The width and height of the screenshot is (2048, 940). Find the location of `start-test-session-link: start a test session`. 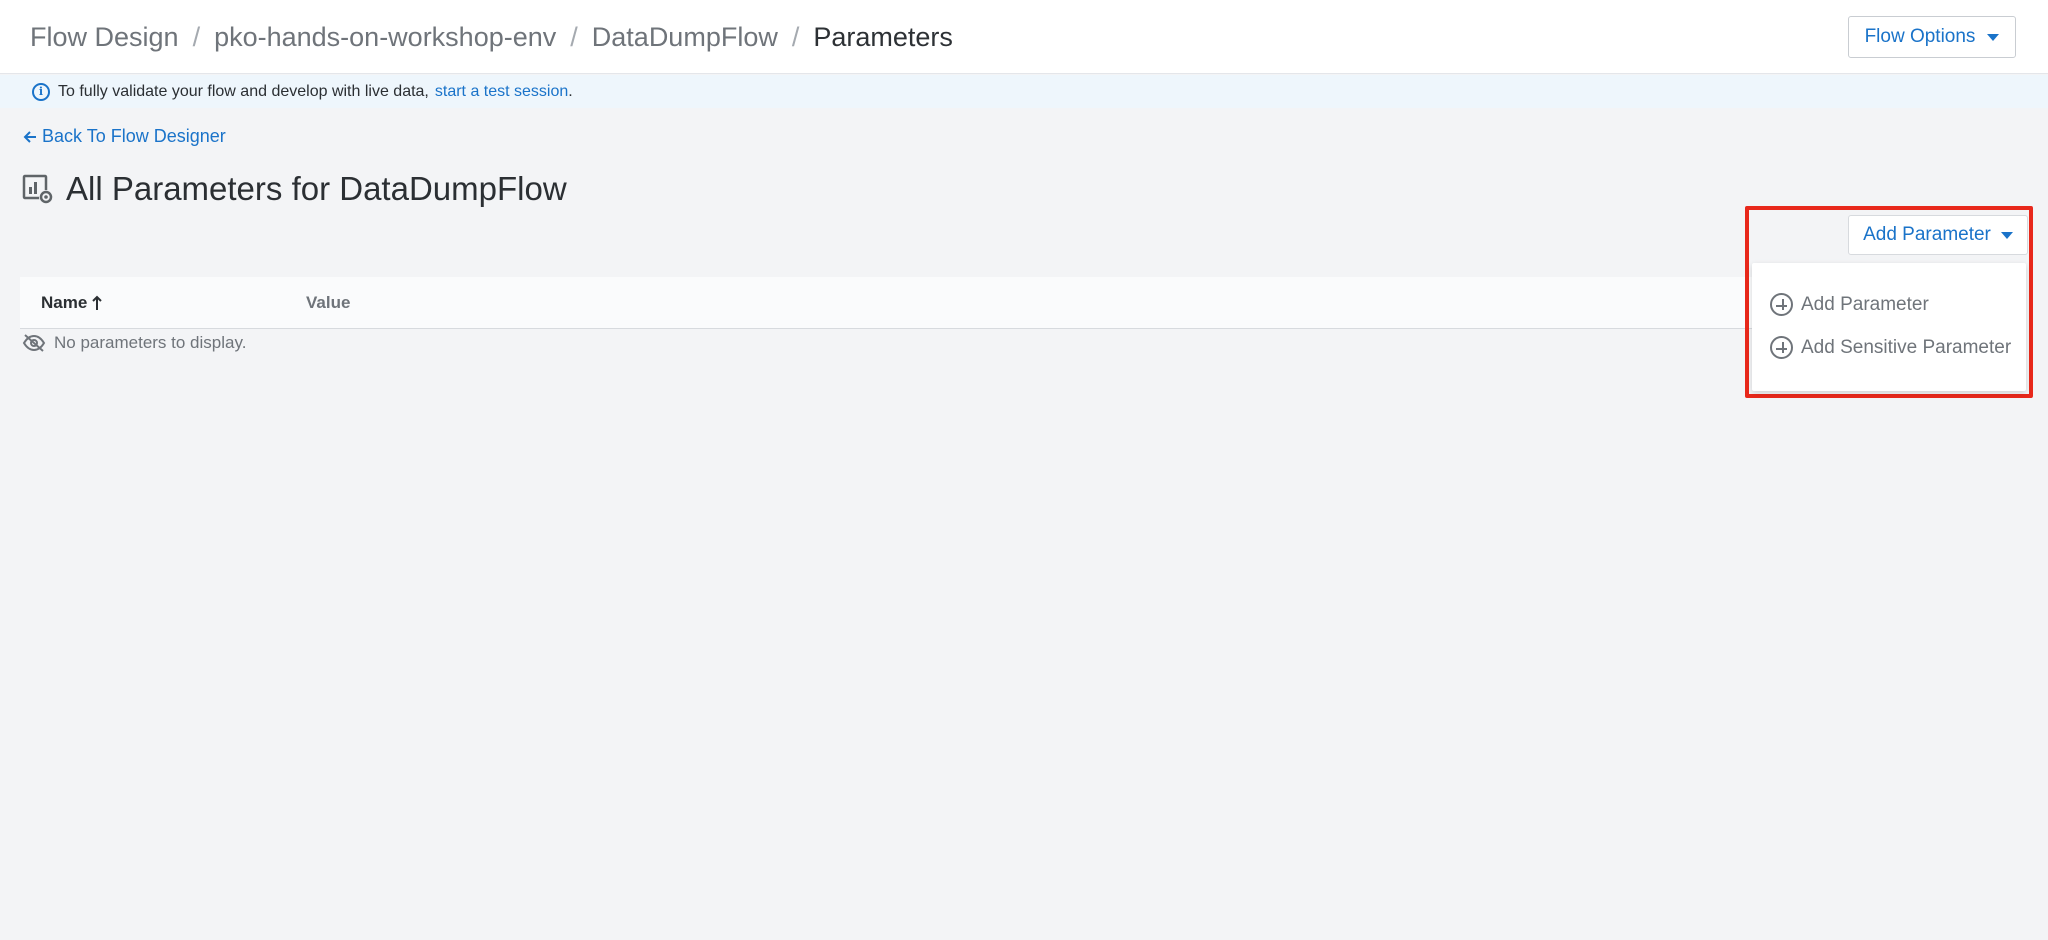

start-test-session-link: start a test session is located at coordinates (501, 92).